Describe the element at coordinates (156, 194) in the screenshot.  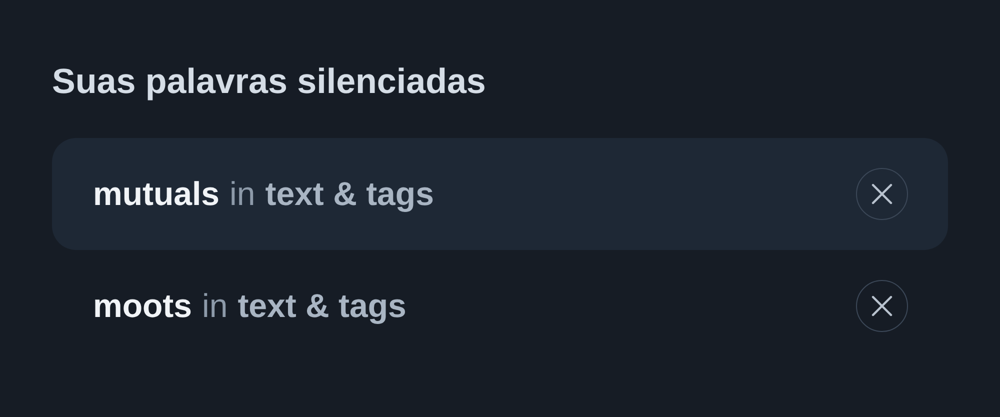
I see `muted-word: mutuals` at that location.